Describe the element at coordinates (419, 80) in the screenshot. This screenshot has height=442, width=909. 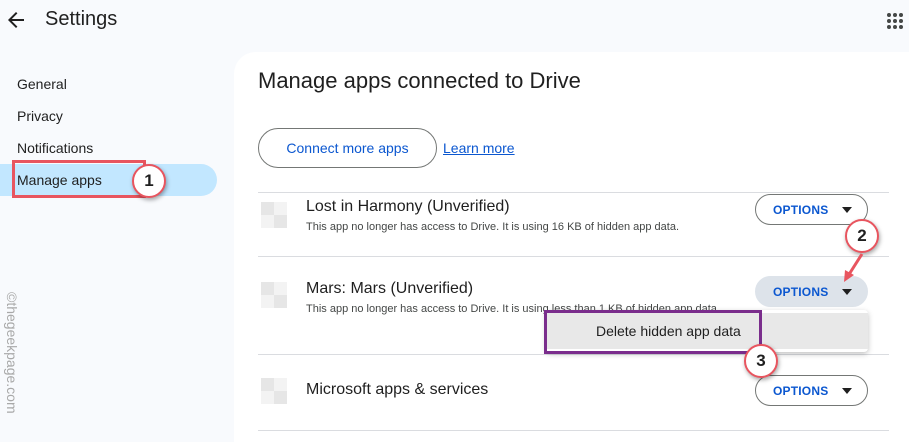
I see `section-heading: Manage apps connected to Drive` at that location.